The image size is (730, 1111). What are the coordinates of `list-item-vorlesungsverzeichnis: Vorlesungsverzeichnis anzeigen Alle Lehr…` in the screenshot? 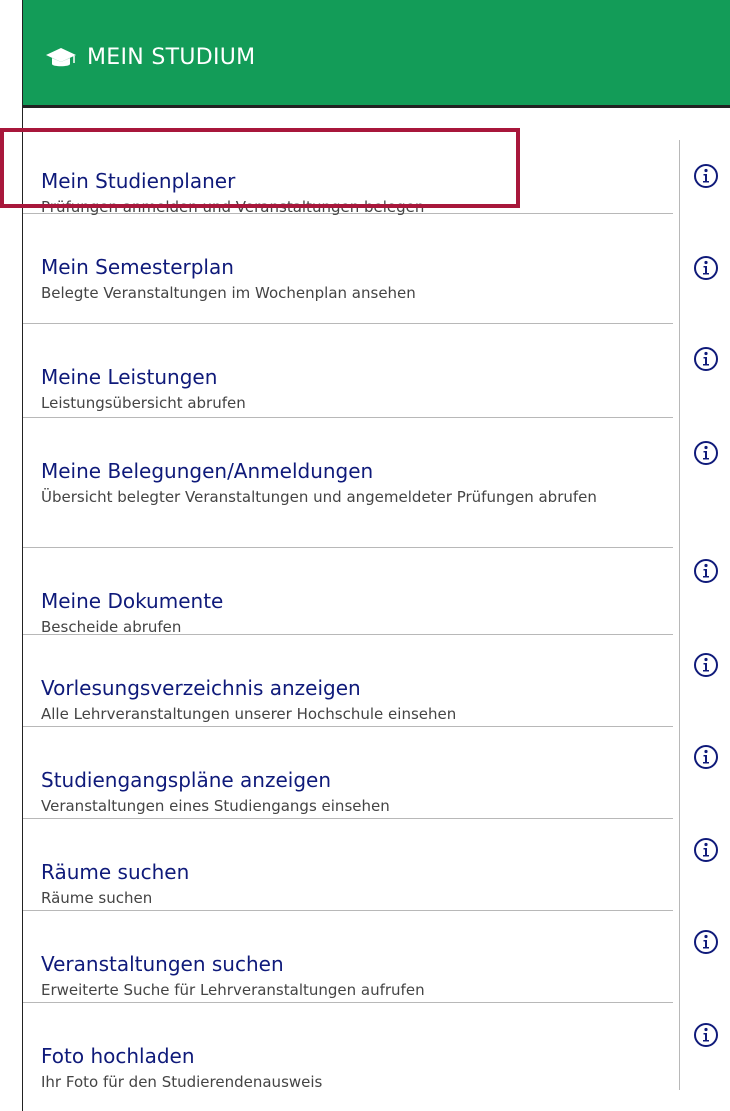 It's located at (348, 681).